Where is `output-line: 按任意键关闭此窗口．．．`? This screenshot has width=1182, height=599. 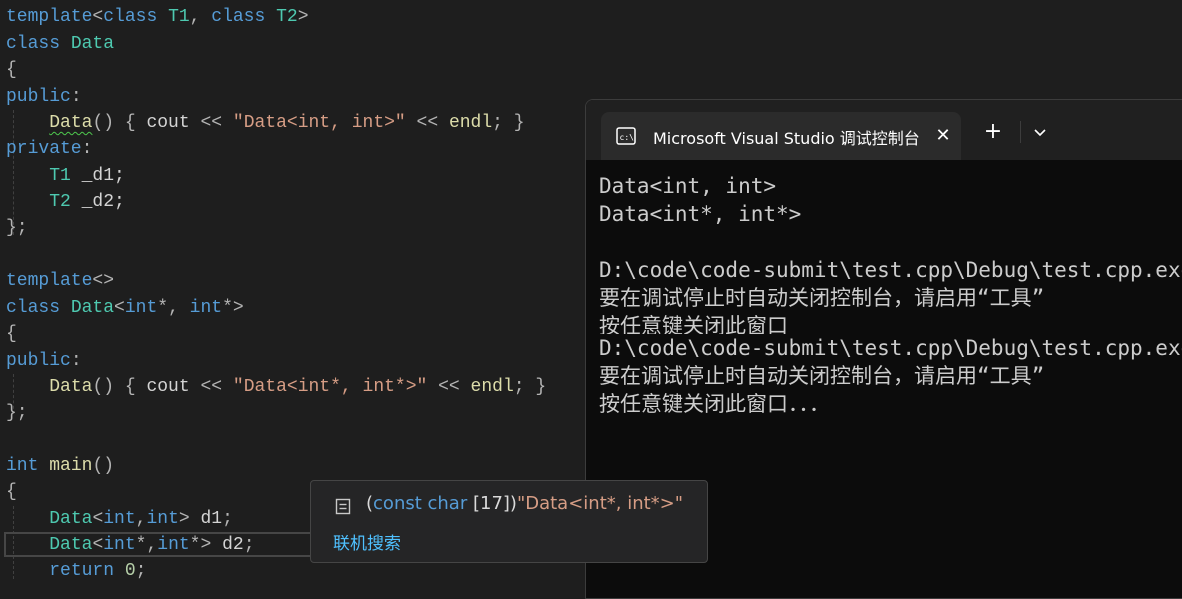 output-line: 按任意键关闭此窗口．．． is located at coordinates (714, 404).